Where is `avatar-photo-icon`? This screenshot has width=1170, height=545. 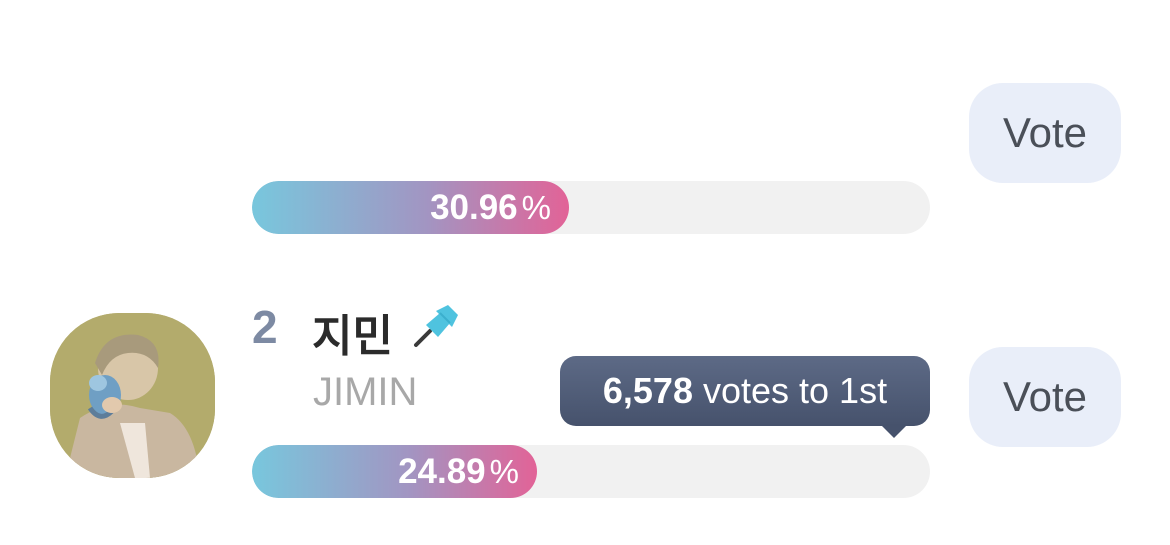
avatar-photo-icon is located at coordinates (132, 395).